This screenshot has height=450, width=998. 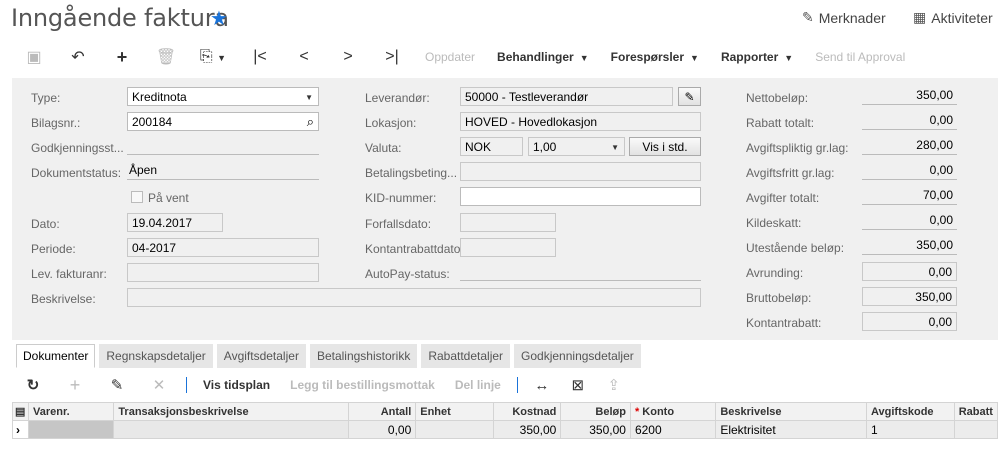 I want to click on cell-qty: 0,00, so click(x=382, y=429).